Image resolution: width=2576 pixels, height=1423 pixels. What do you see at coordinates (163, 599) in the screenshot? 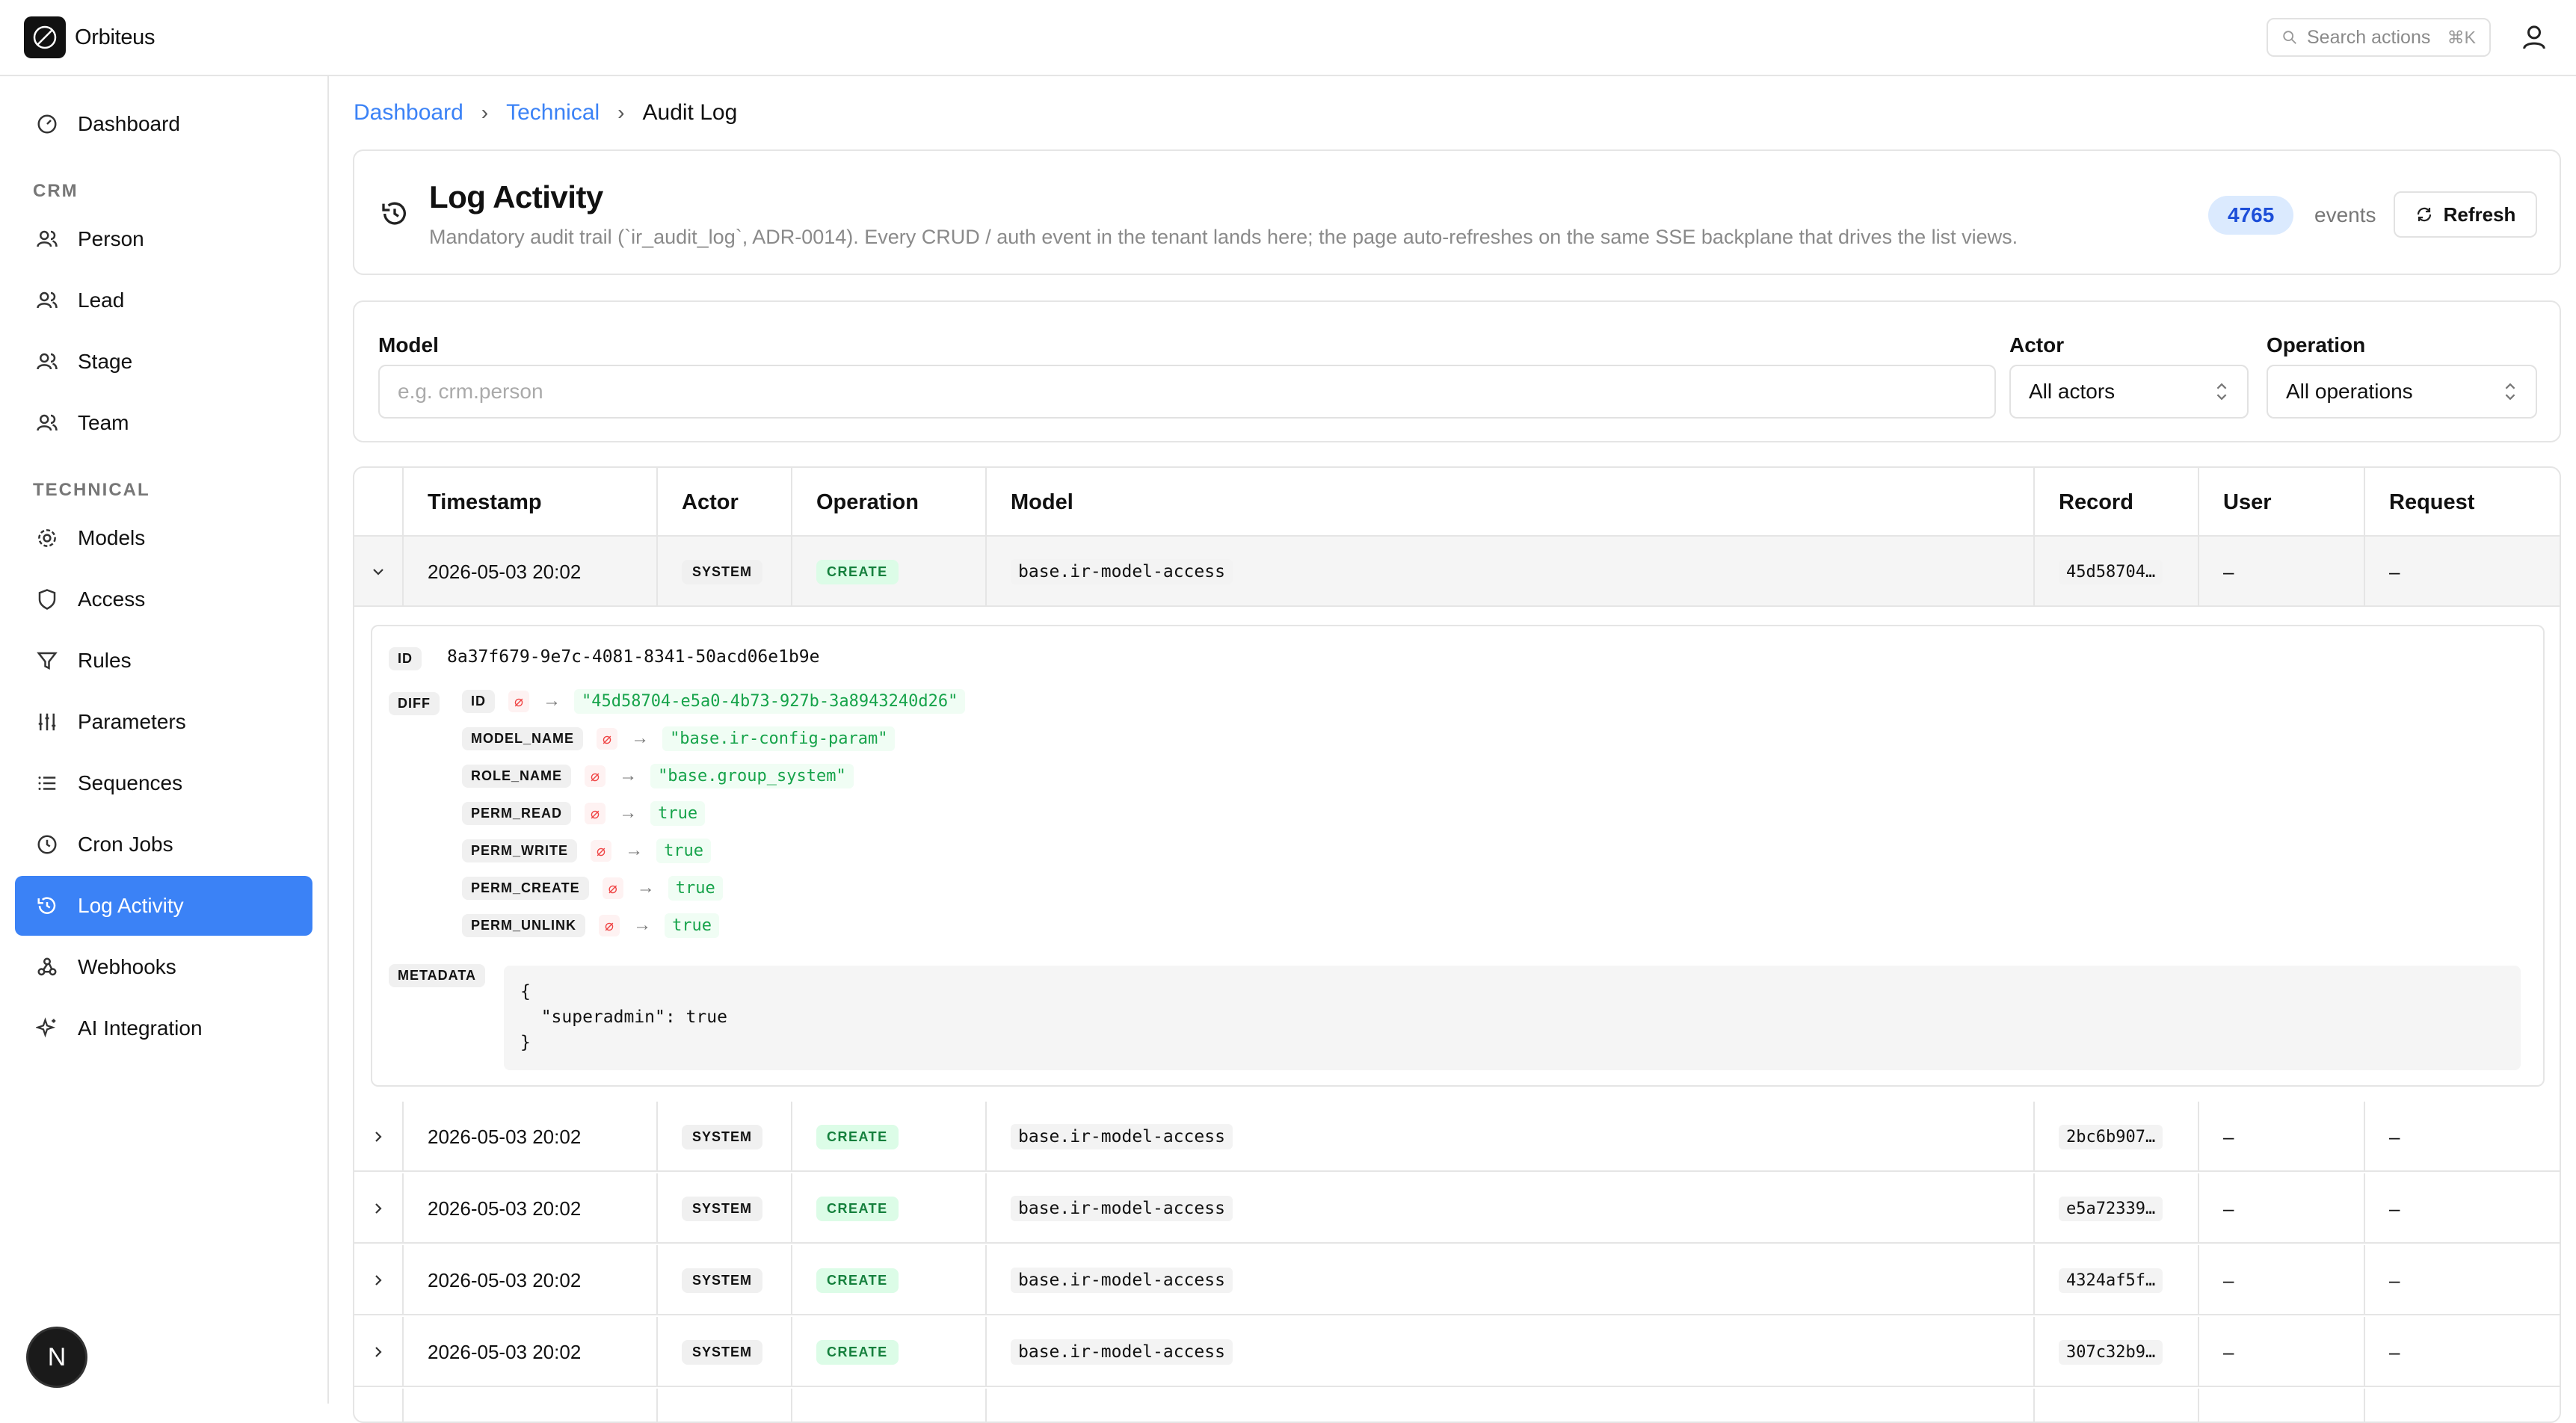
I see `sidebar-item-access: Access` at bounding box center [163, 599].